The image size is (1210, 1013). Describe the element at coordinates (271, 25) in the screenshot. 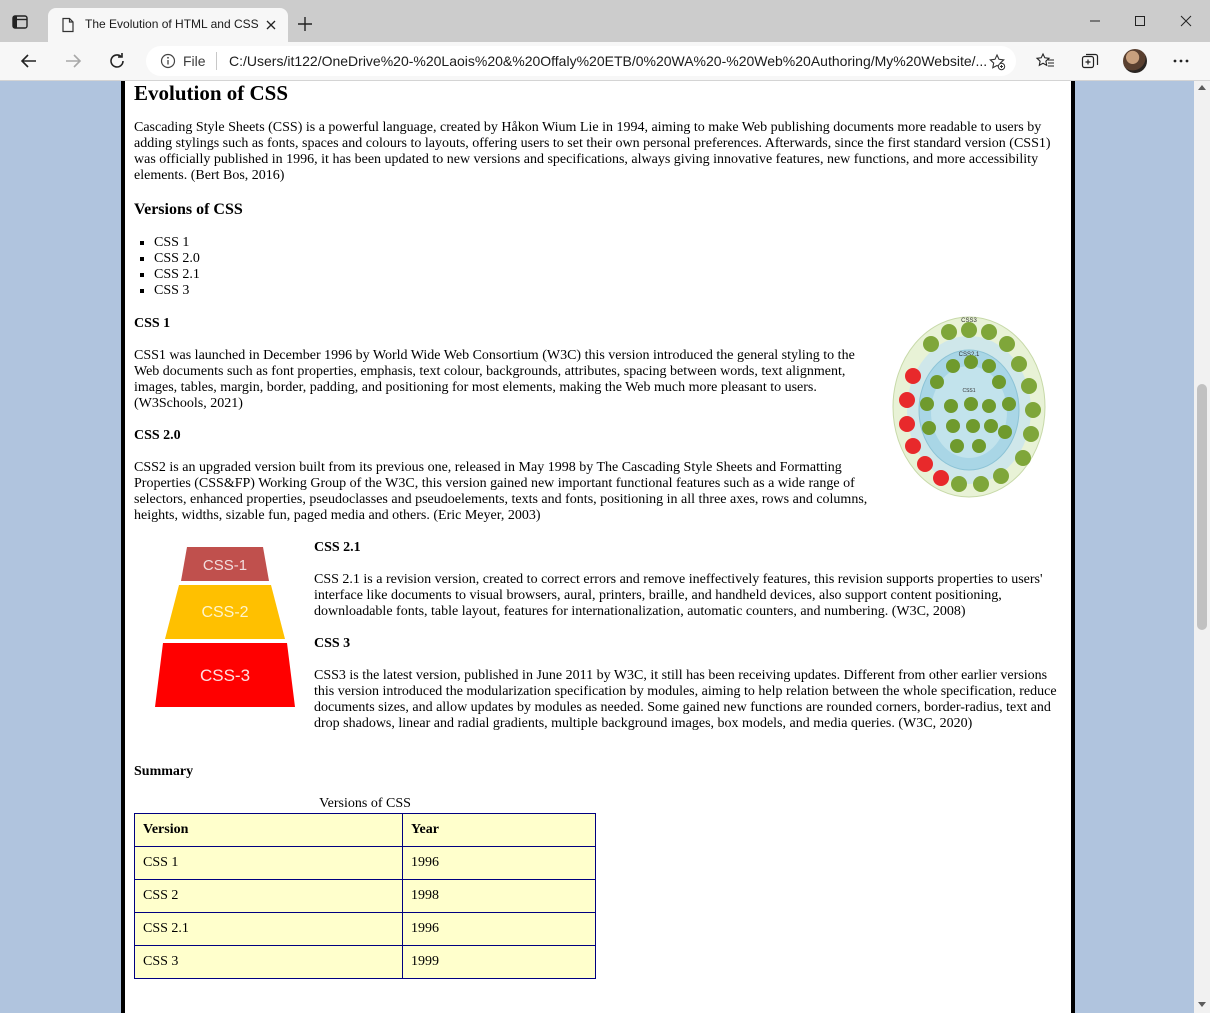

I see `close-icon` at that location.